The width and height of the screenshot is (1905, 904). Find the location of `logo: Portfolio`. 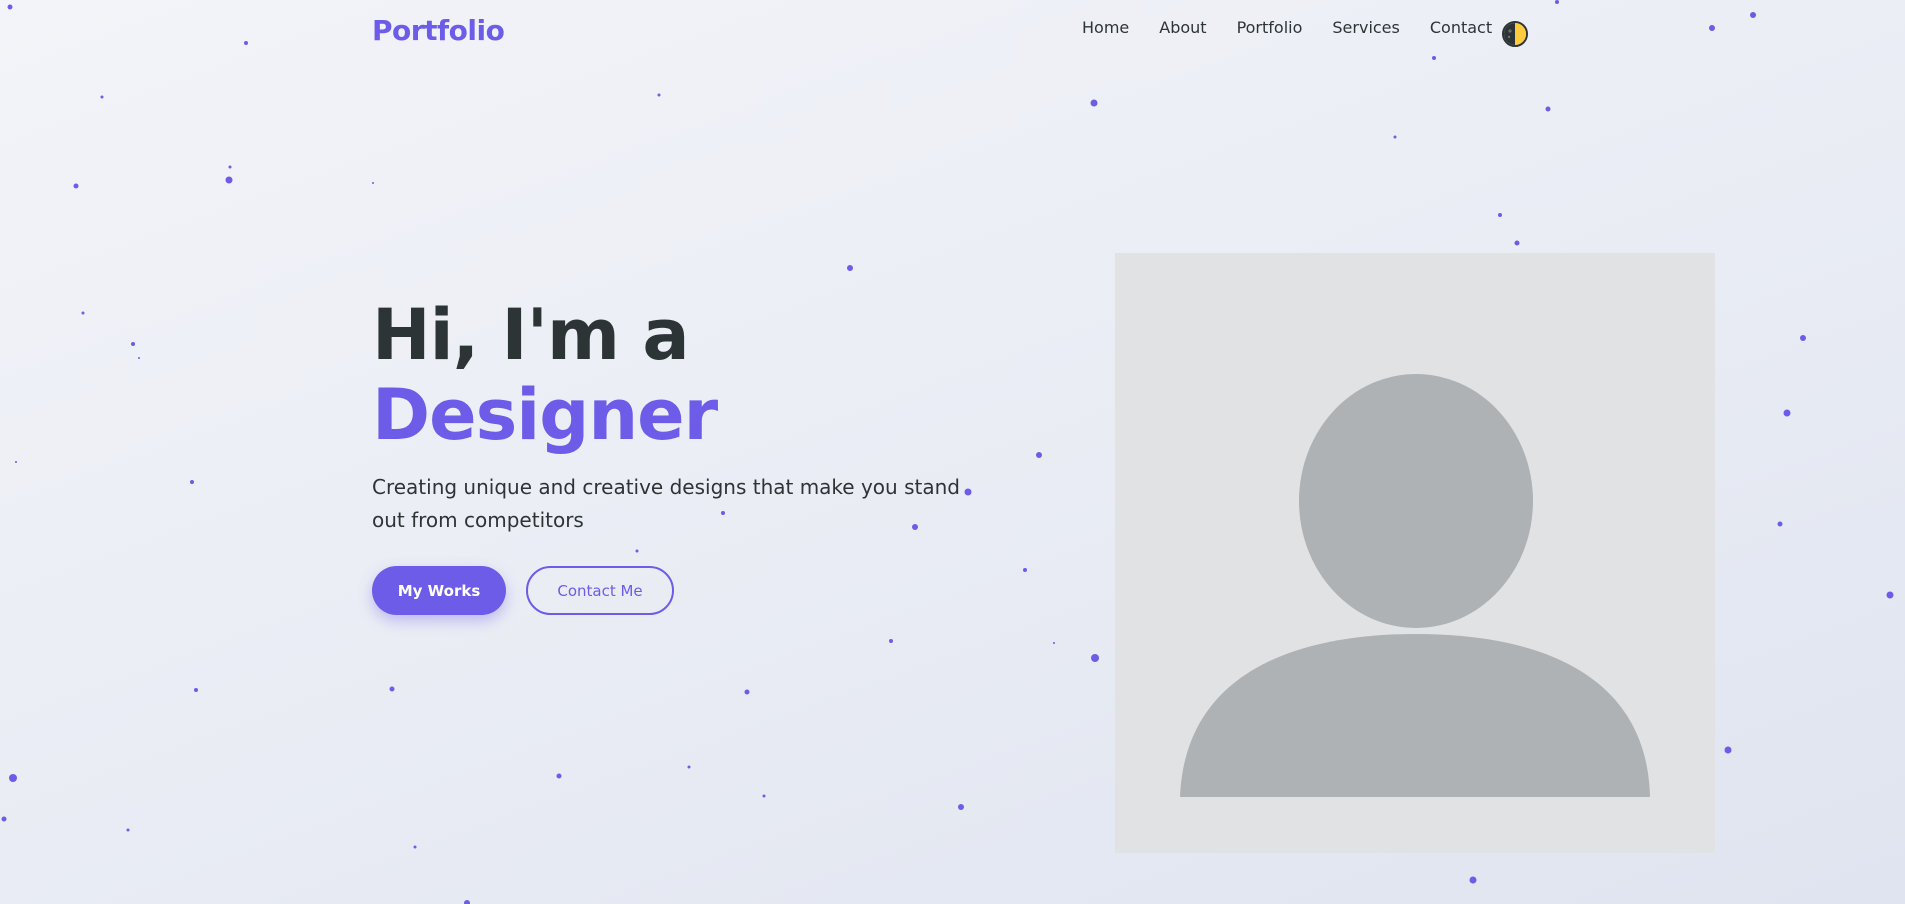

logo: Portfolio is located at coordinates (438, 30).